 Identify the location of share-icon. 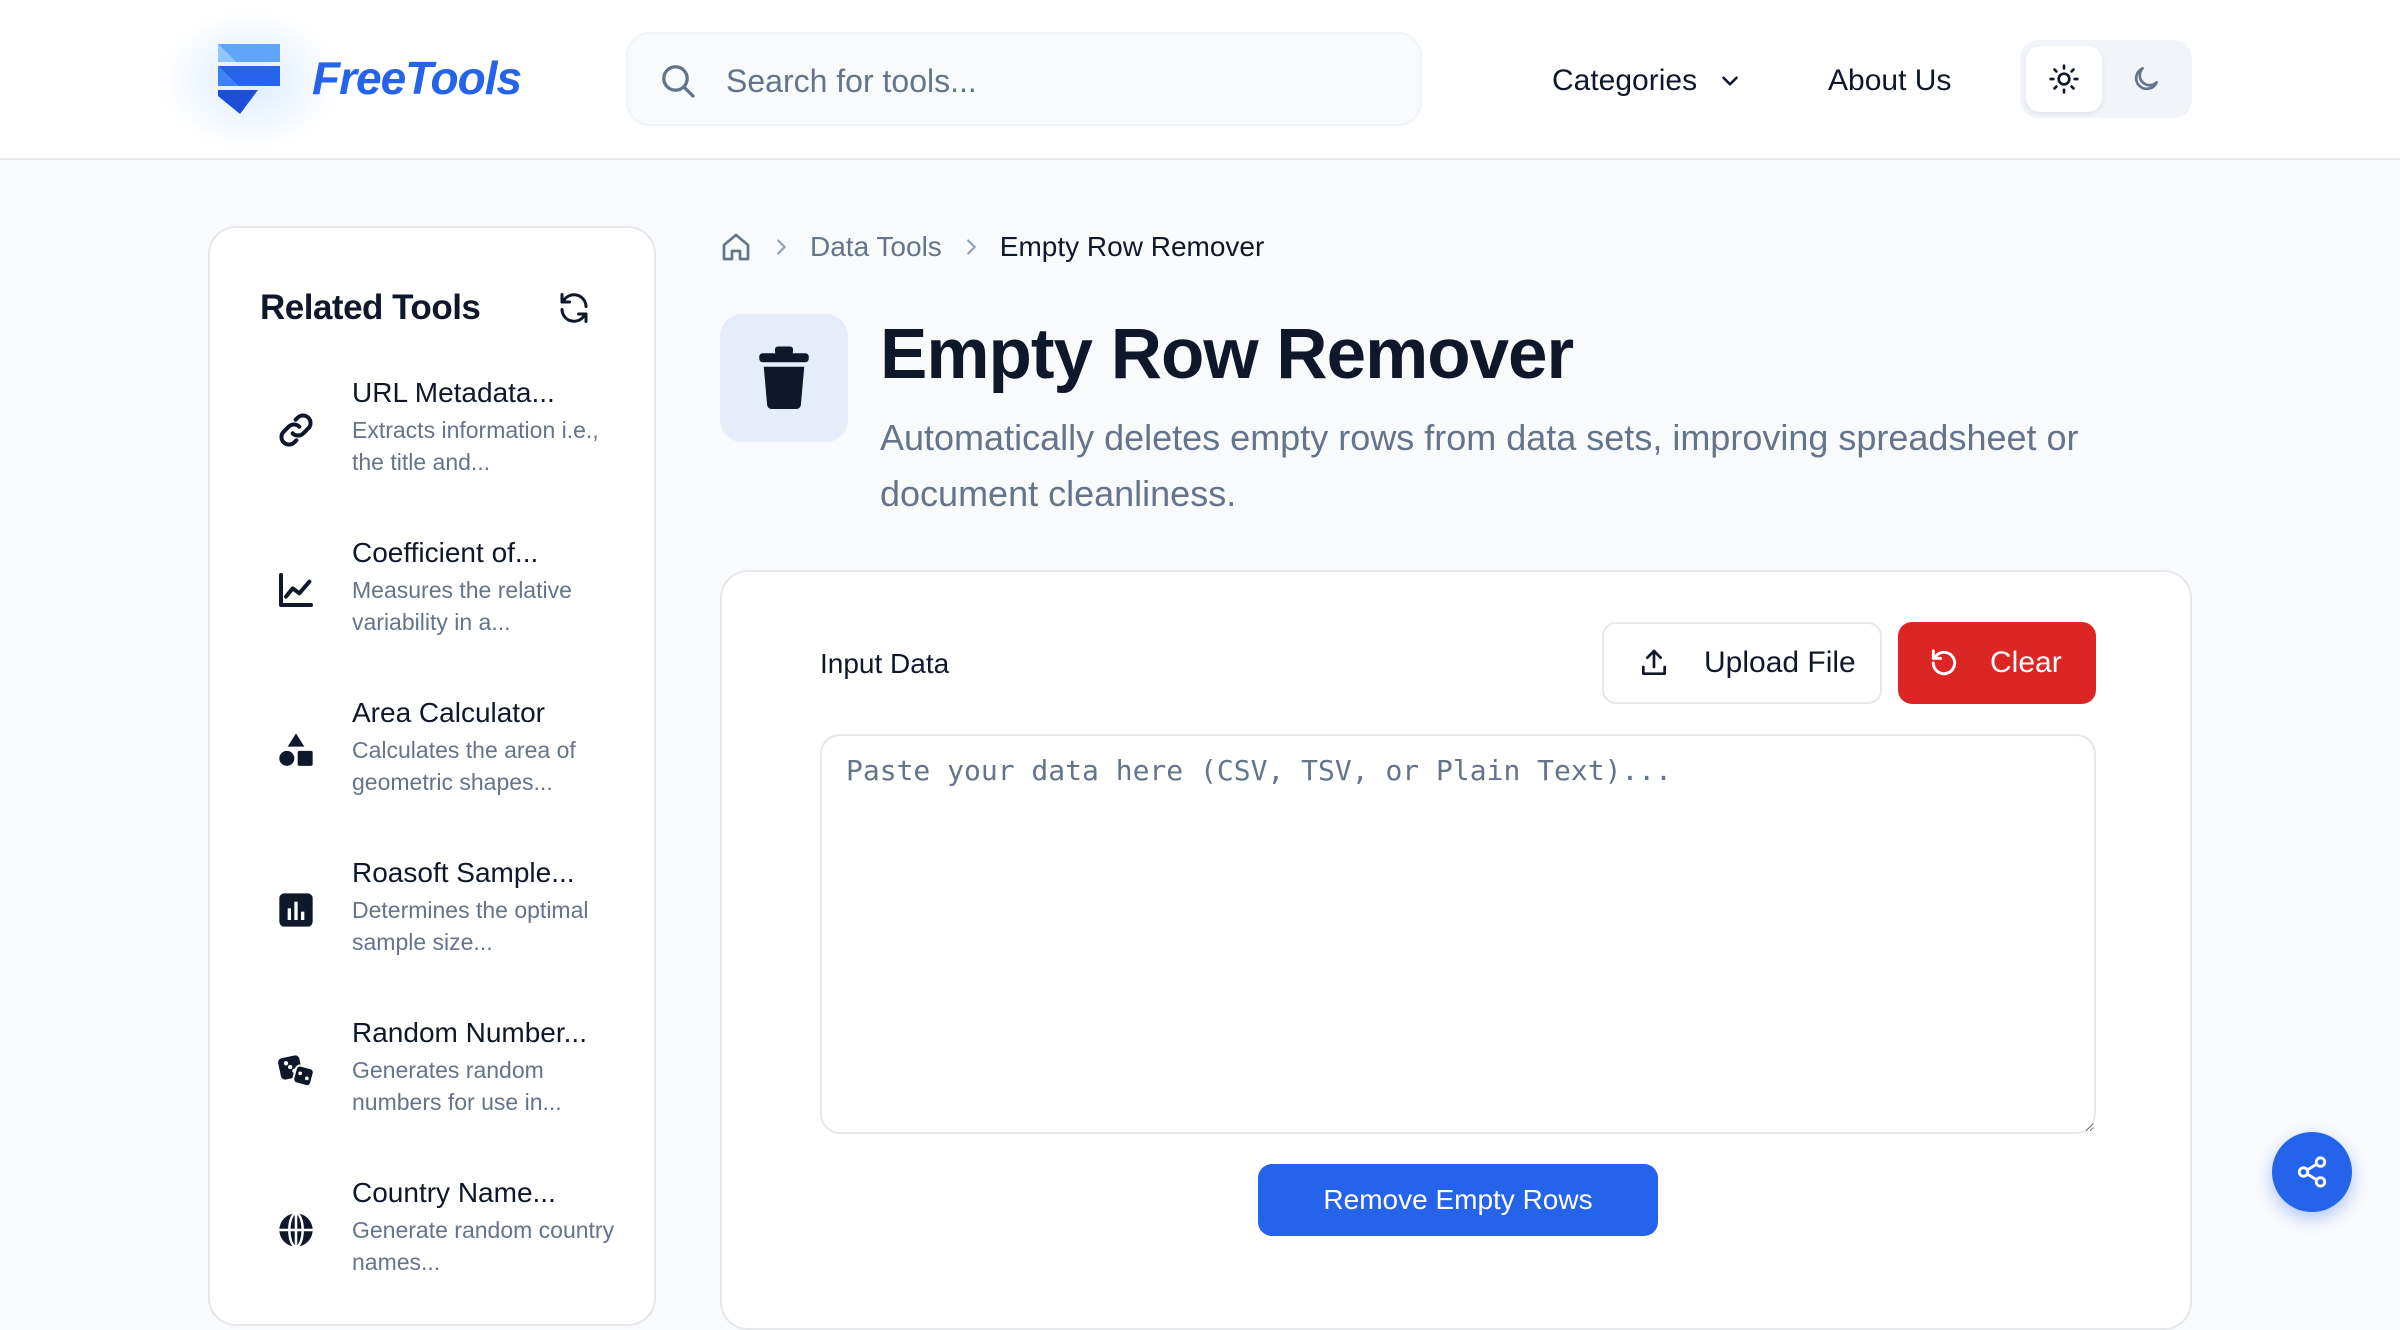
(2312, 1172).